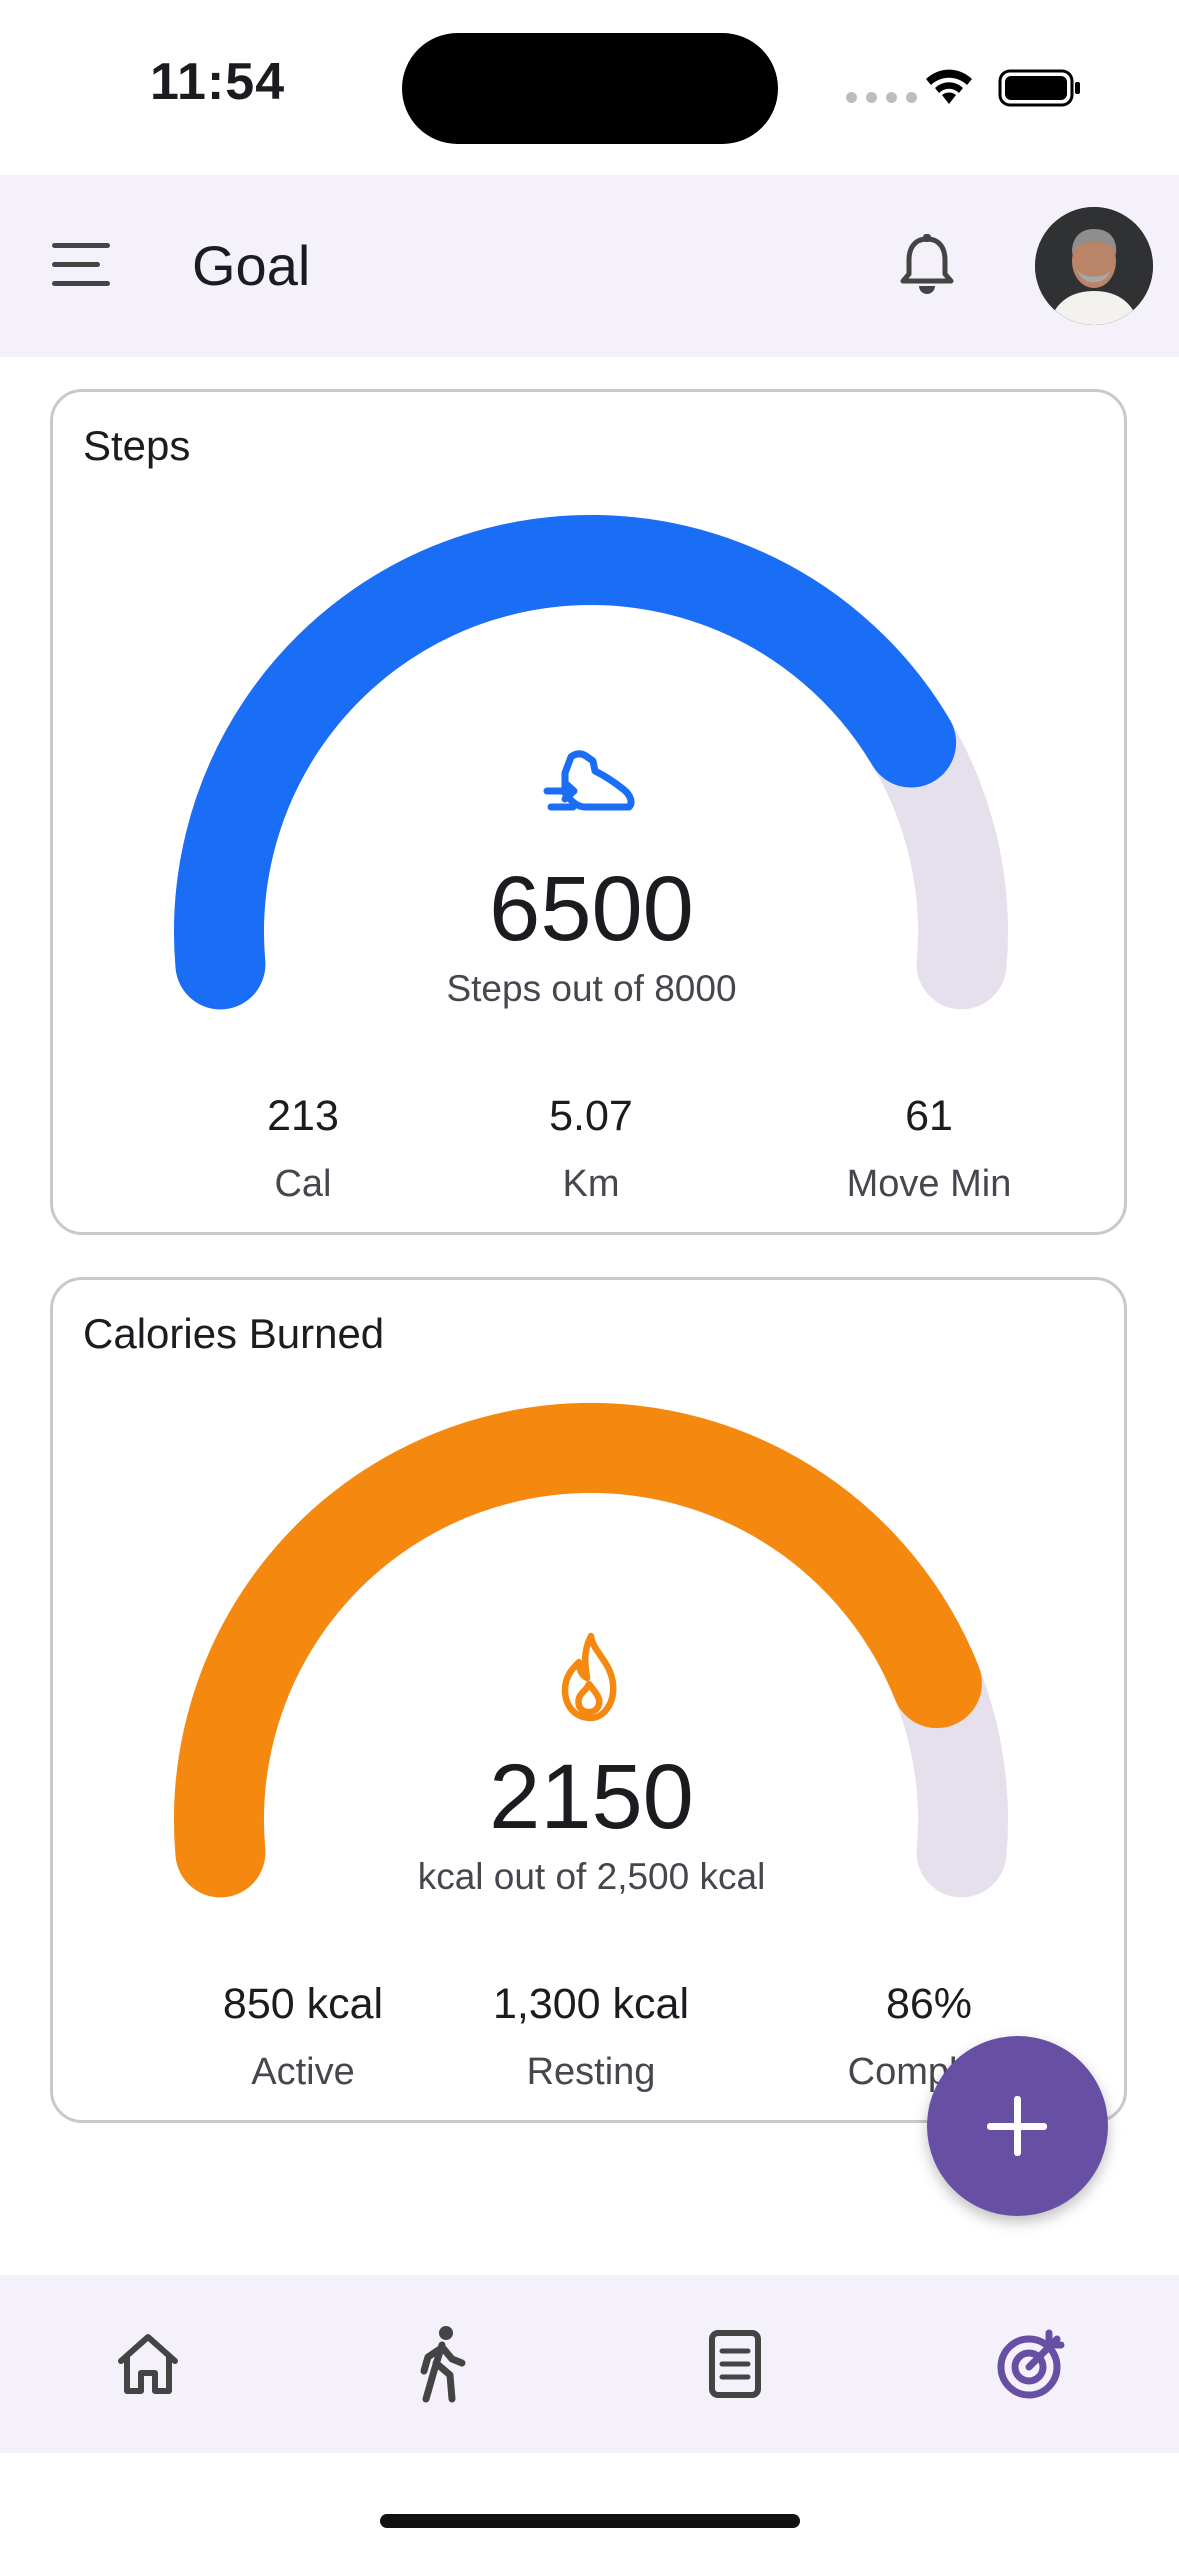 This screenshot has height=2556, width=1179. What do you see at coordinates (591, 1797) in the screenshot?
I see `calories-value: 2150` at bounding box center [591, 1797].